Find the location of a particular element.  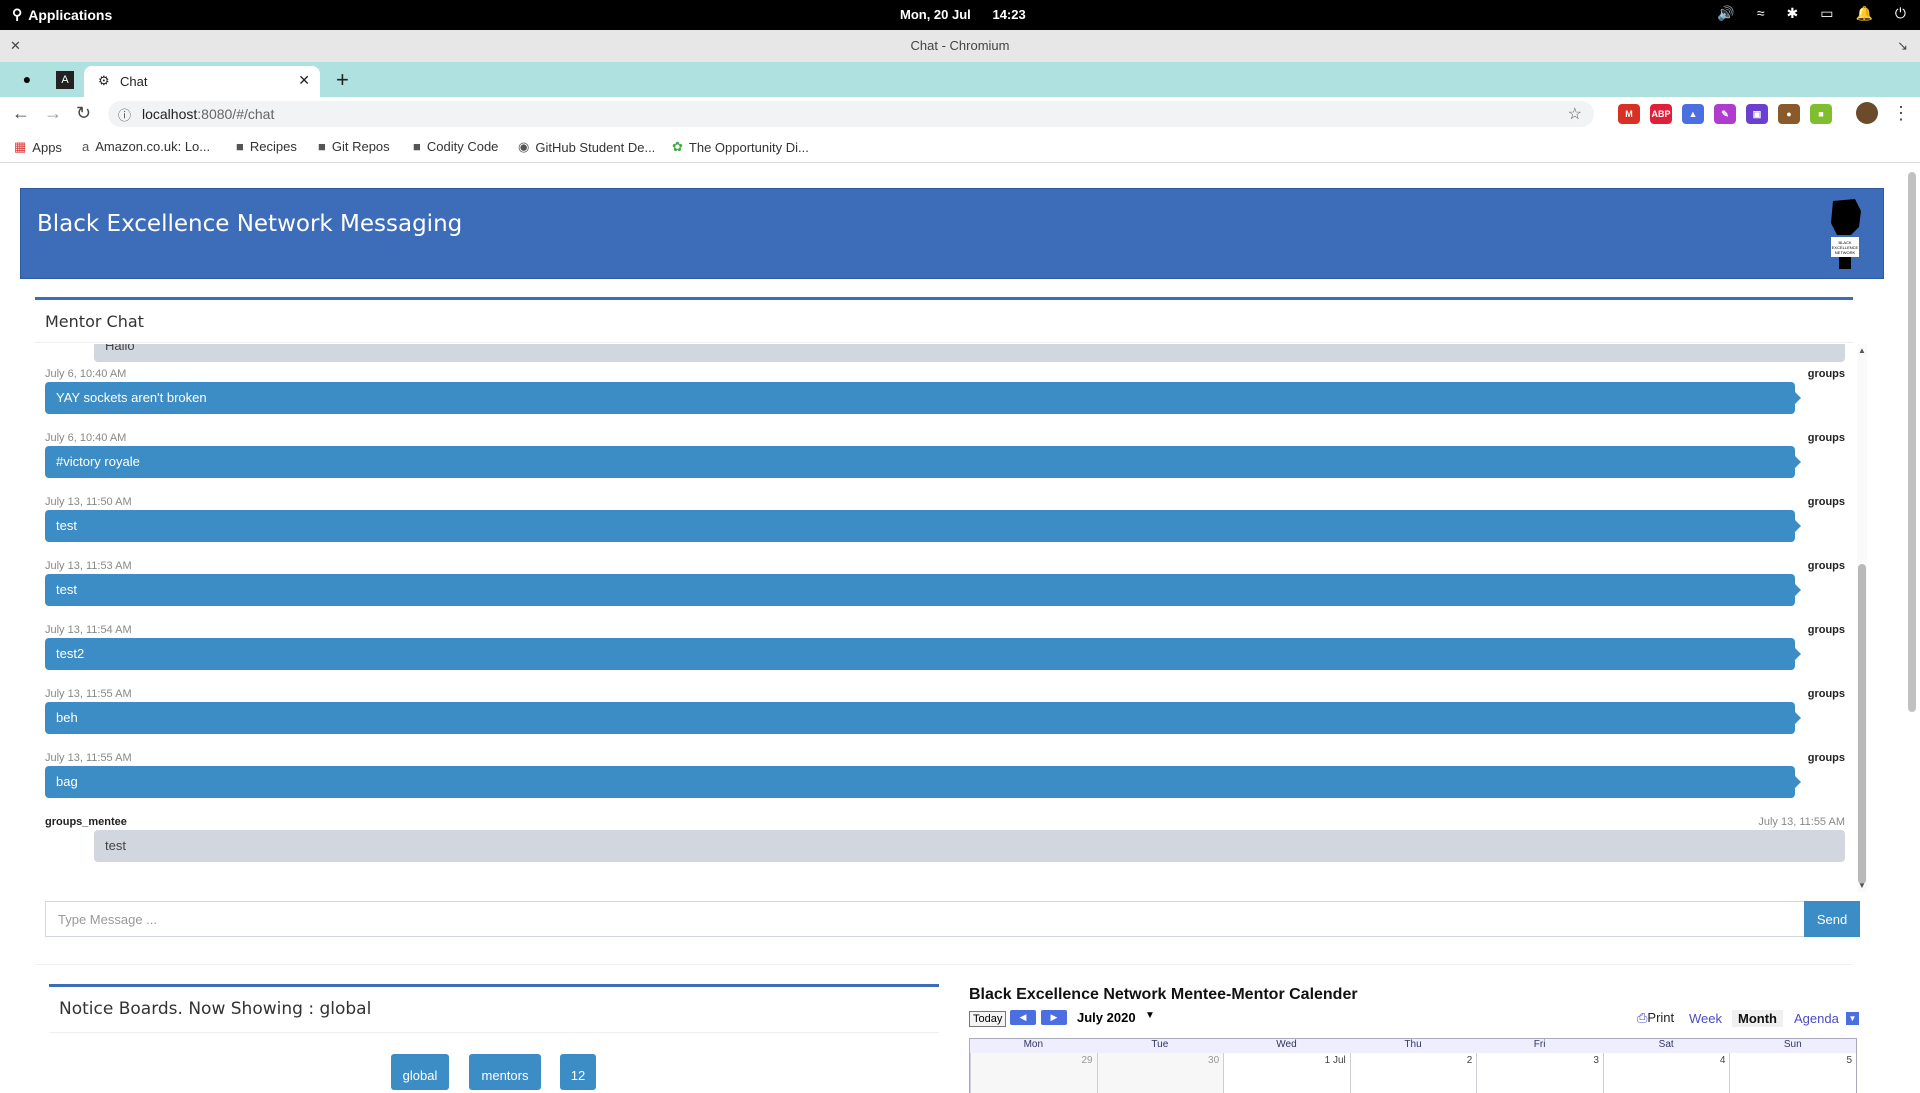

calendar-view-dropdown-icon: ▼ is located at coordinates (1852, 1018).